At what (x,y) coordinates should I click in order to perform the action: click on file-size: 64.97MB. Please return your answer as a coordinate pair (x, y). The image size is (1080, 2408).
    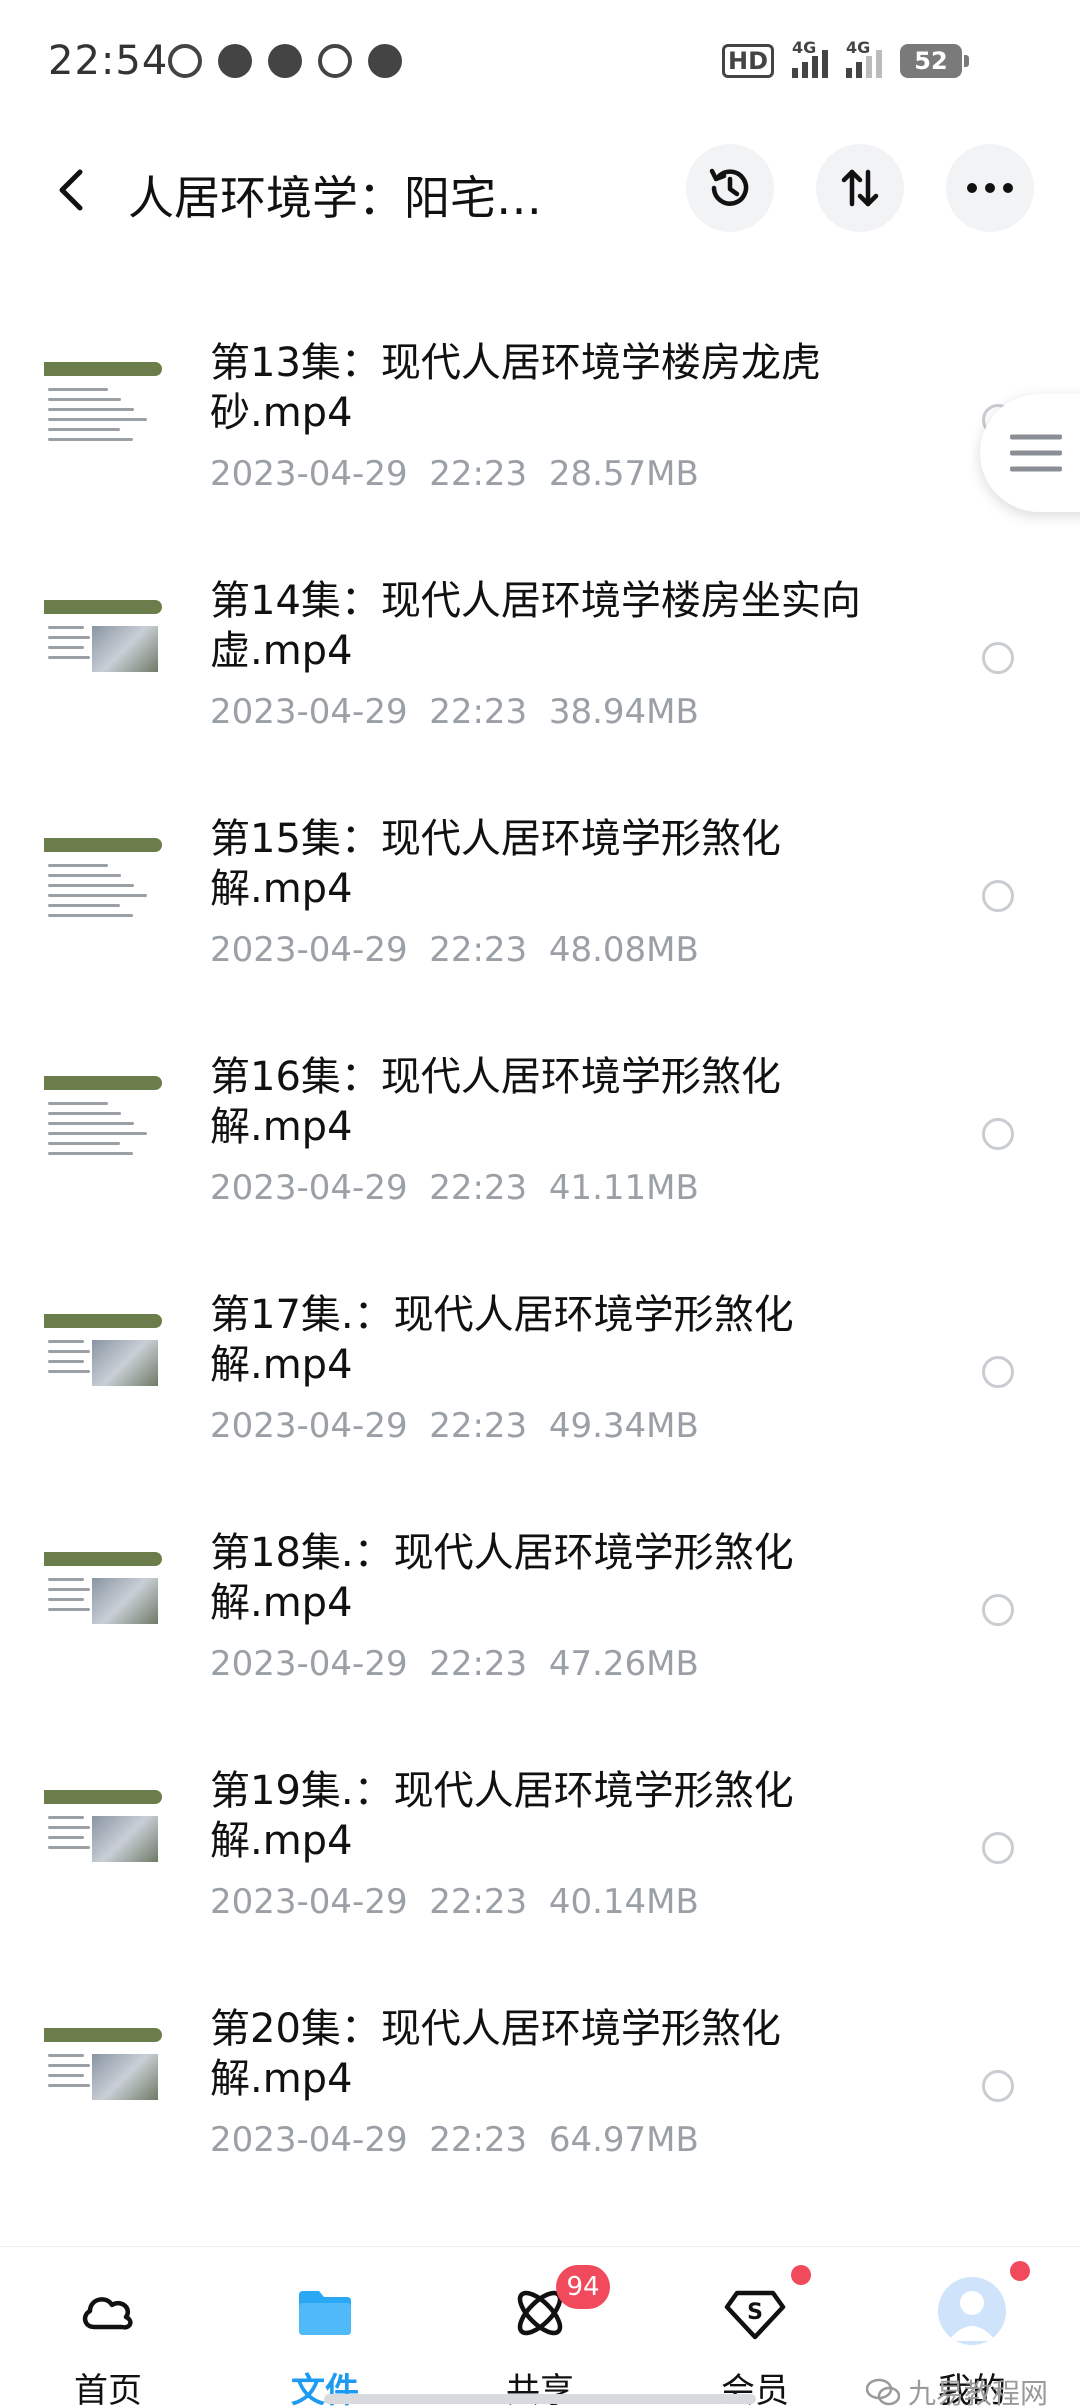
    Looking at the image, I should click on (623, 2140).